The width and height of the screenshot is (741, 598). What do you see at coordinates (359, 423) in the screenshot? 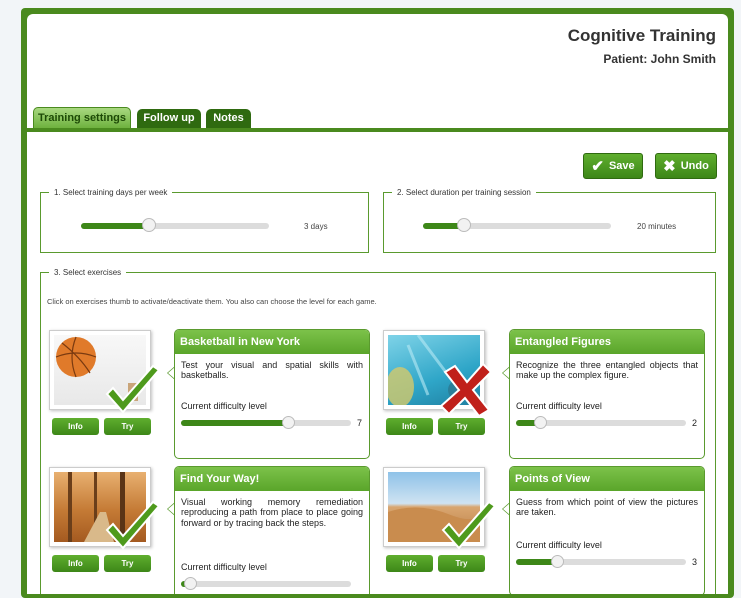
I see `difficulty-value: 7` at bounding box center [359, 423].